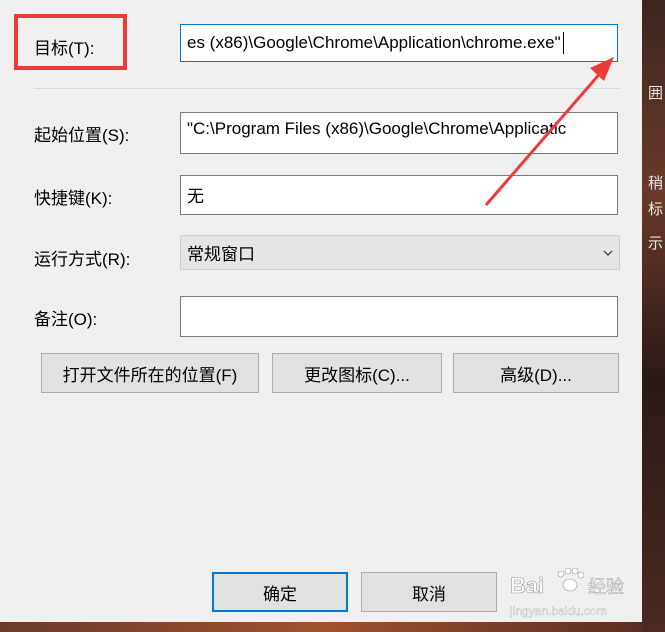  I want to click on desktop-text-fragment: 示, so click(655, 243).